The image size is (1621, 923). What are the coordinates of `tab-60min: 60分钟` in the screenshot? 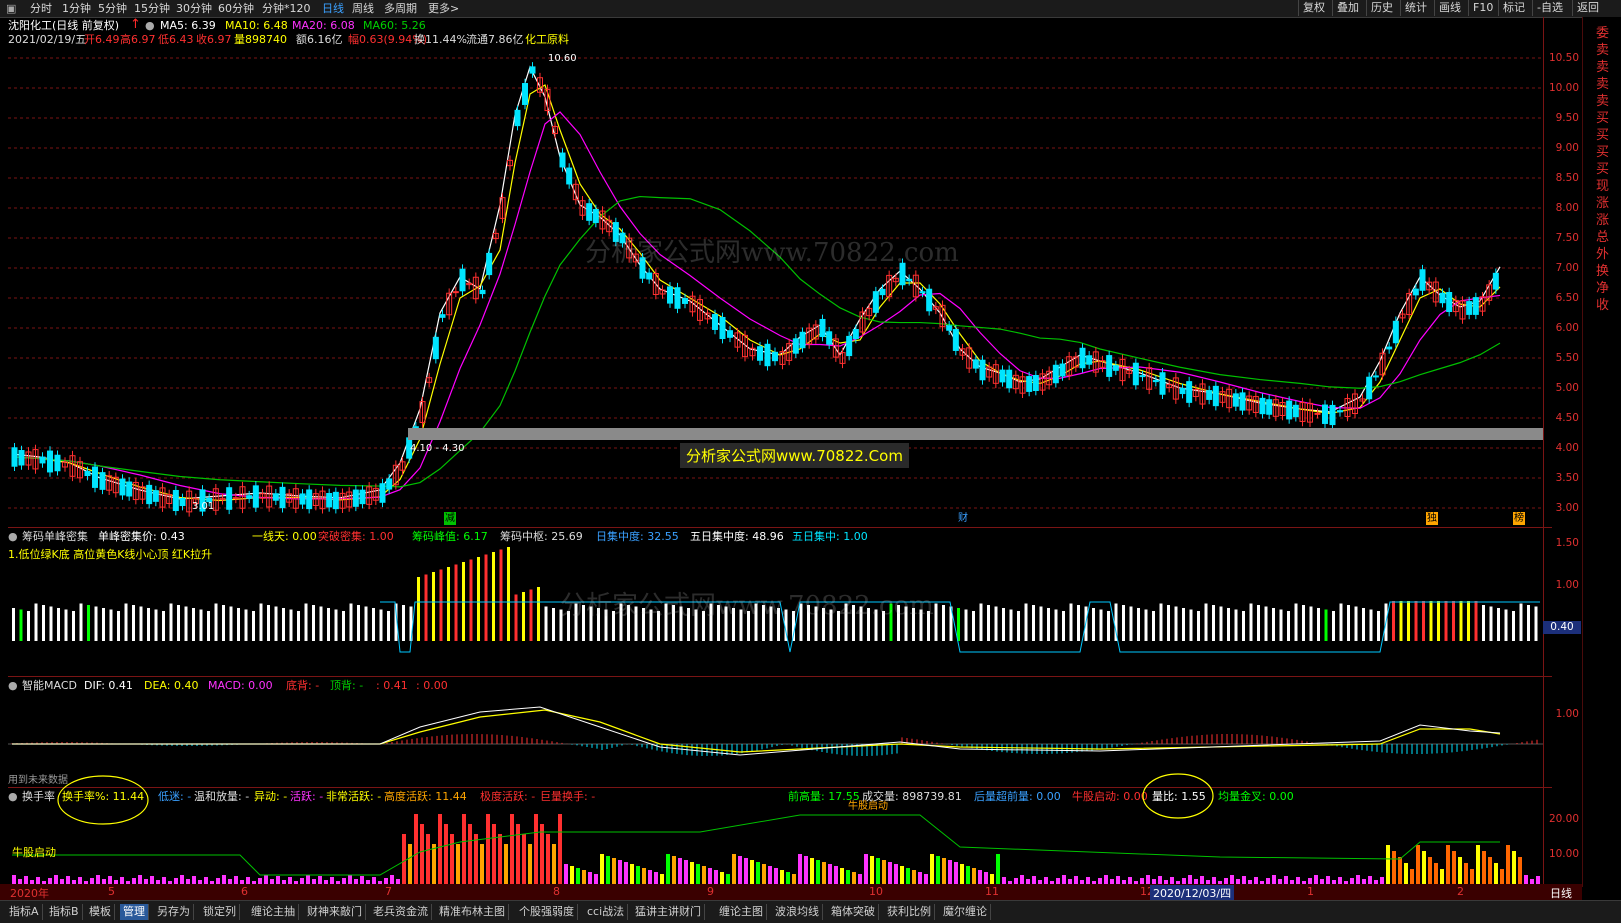 It's located at (236, 8).